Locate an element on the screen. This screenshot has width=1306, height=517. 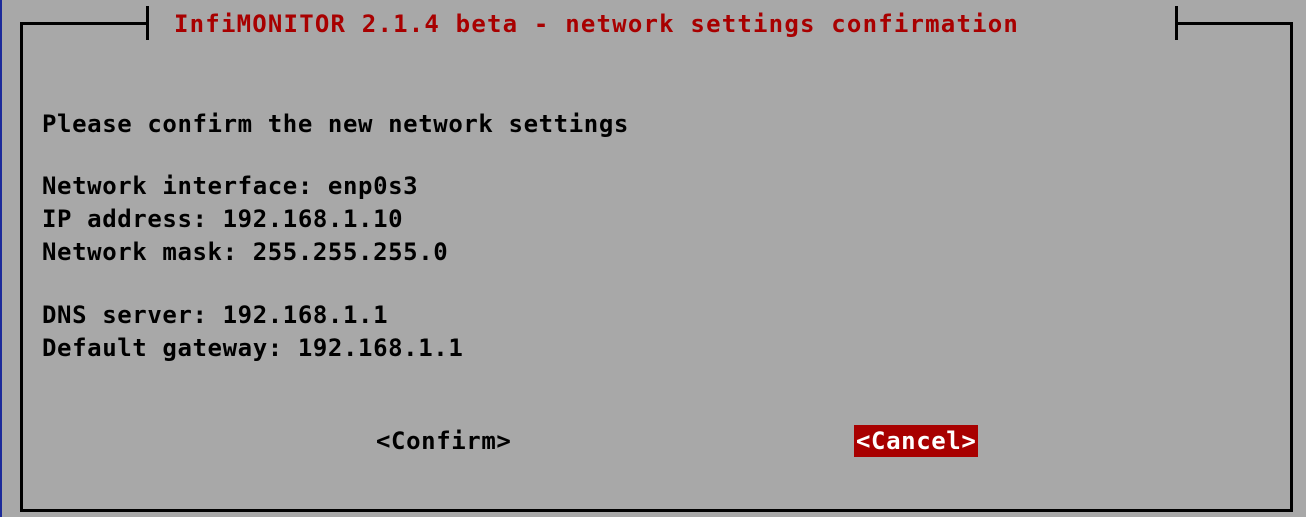
dns-server-line: DNS server: 192.168.1.1 is located at coordinates (215, 315).